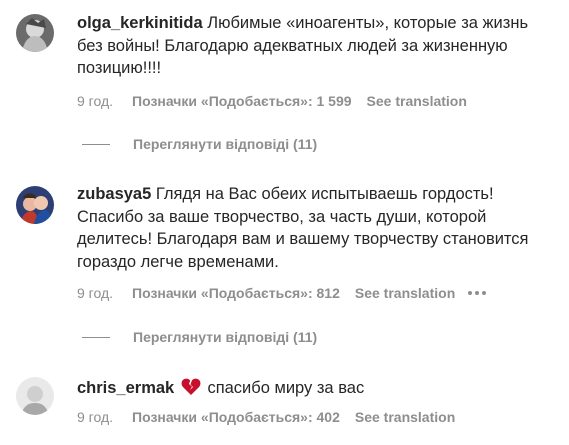 The height and width of the screenshot is (445, 569). Describe the element at coordinates (114, 194) in the screenshot. I see `username: zubasya5` at that location.